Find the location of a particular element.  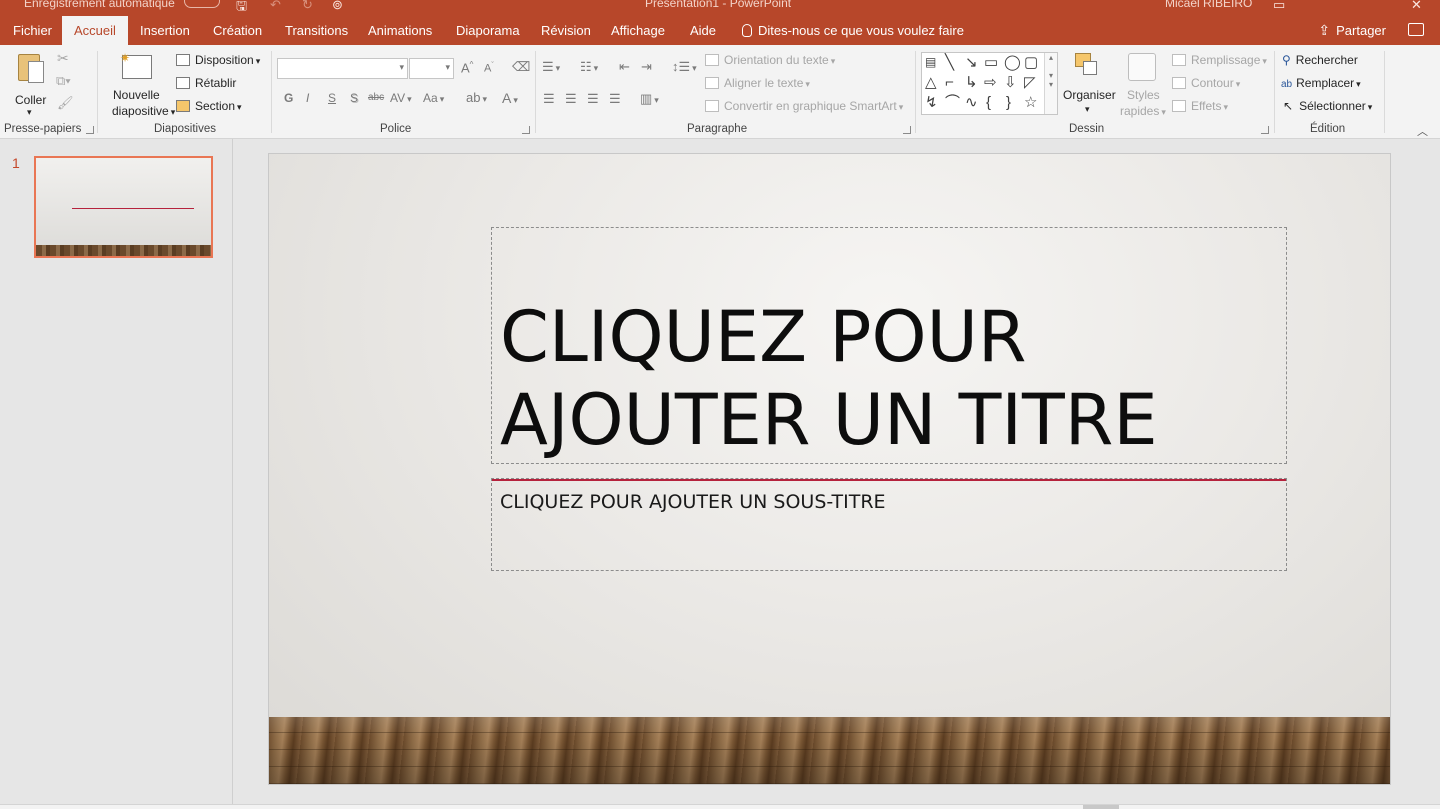

rectangle-shape-icon: ▭ is located at coordinates (991, 62).